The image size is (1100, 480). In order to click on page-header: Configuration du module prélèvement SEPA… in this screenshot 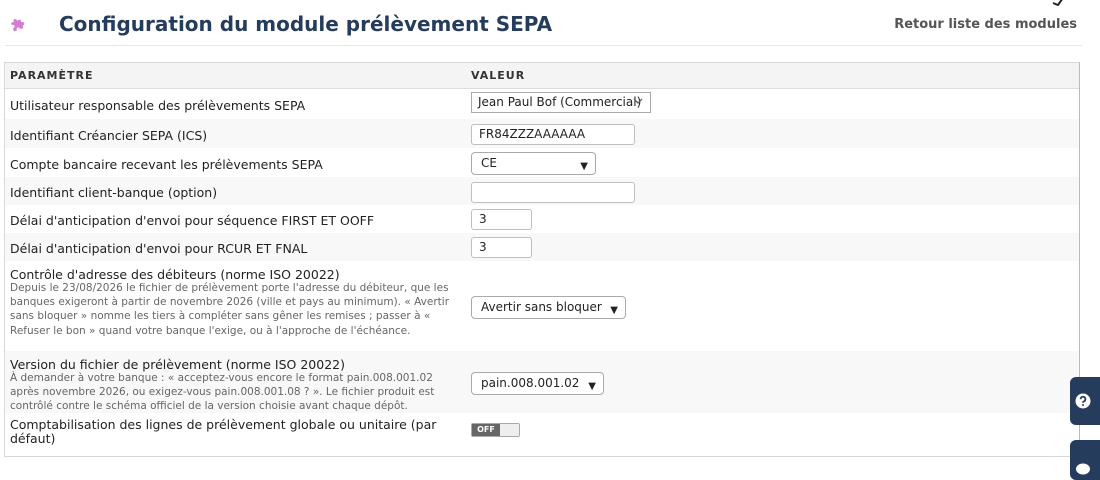, I will do `click(543, 23)`.